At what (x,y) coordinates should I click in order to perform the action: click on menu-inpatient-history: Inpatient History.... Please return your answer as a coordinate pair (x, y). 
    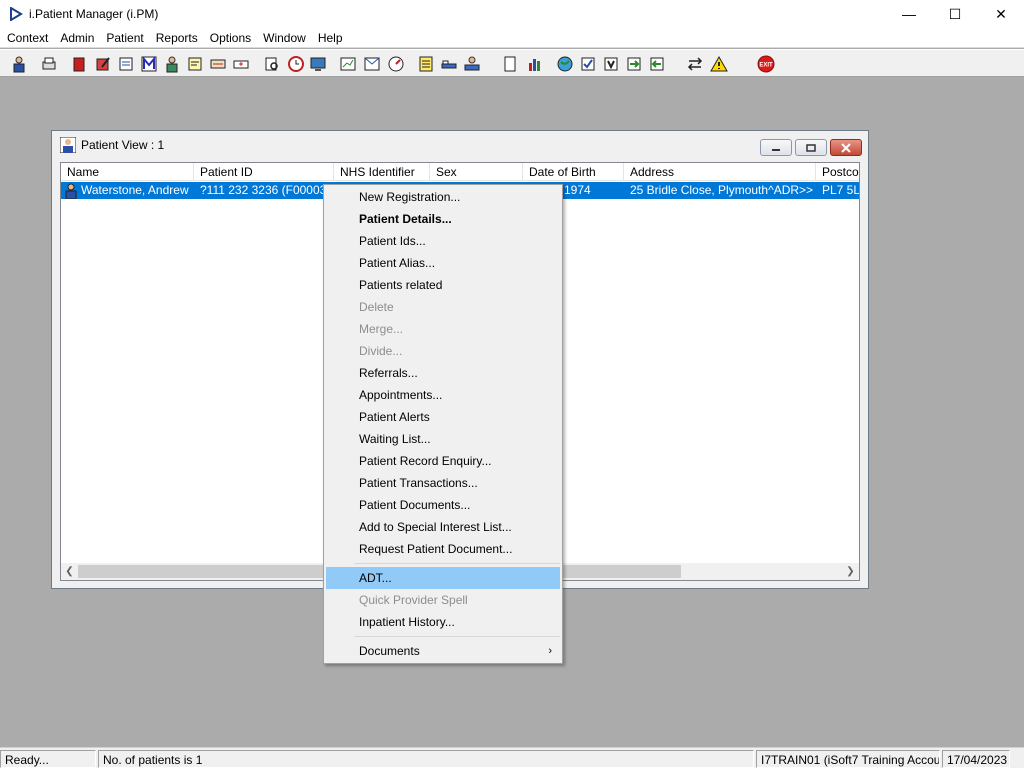
    Looking at the image, I should click on (443, 622).